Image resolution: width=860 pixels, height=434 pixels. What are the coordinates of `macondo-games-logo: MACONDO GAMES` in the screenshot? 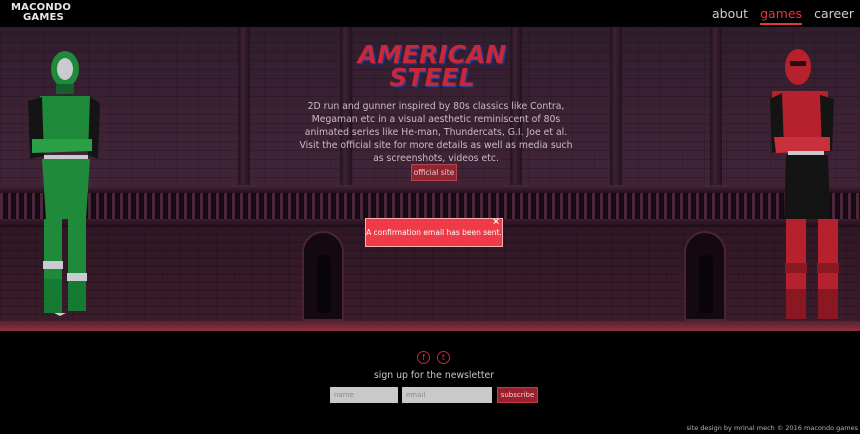 It's located at (42, 13).